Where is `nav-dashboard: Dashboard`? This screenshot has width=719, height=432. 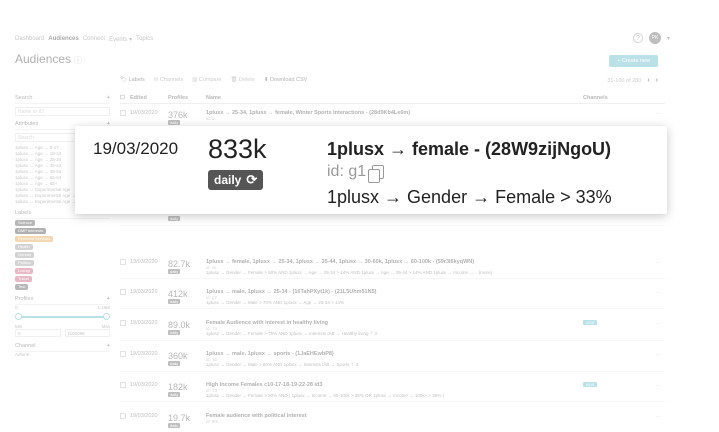
nav-dashboard: Dashboard is located at coordinates (29, 39).